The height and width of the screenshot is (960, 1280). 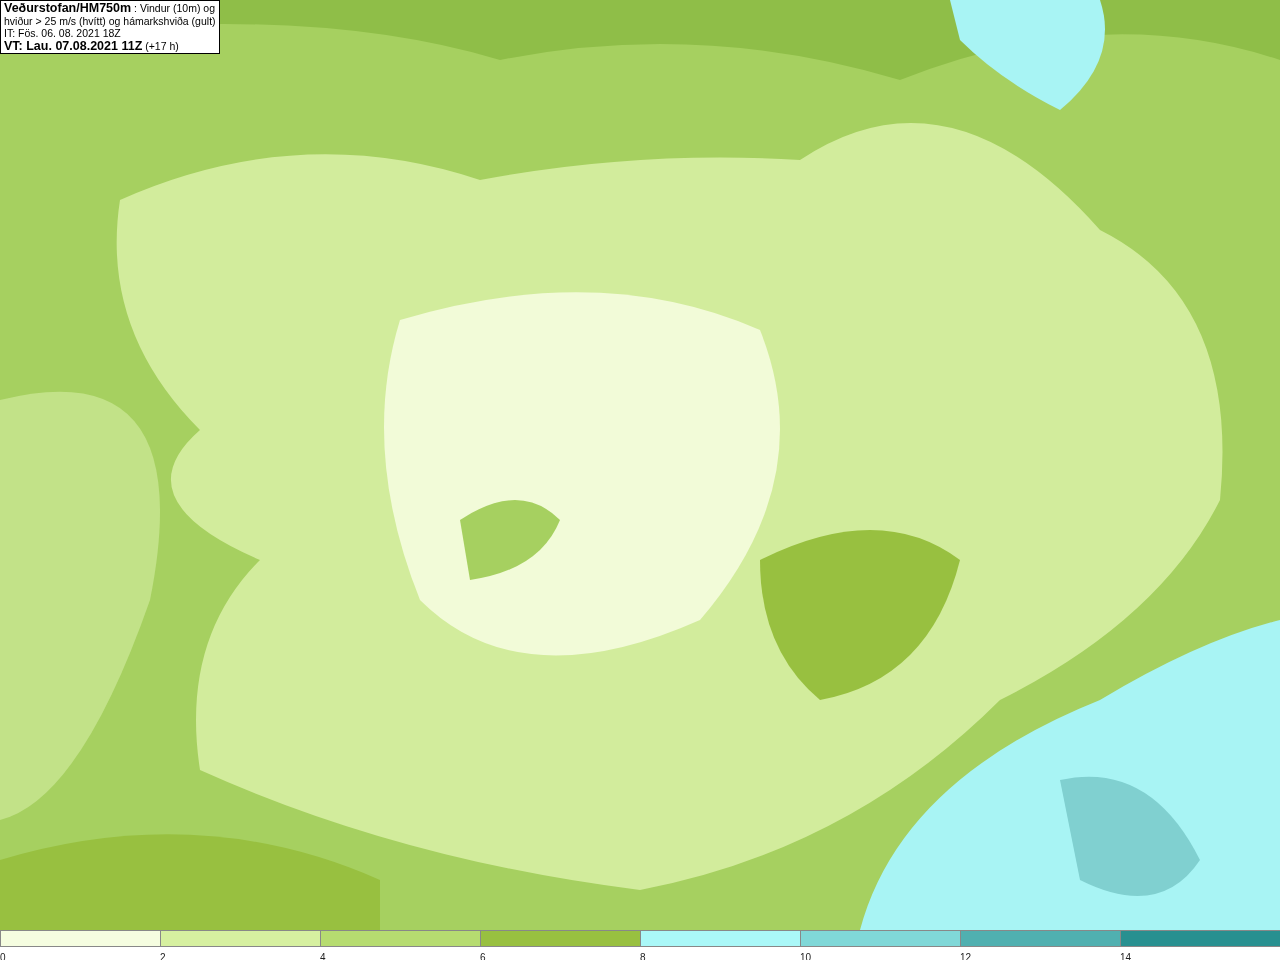 What do you see at coordinates (110, 20) in the screenshot?
I see `caption-text: hviður > 25 m/s (hvítt) og hámarkshviða (gult)` at bounding box center [110, 20].